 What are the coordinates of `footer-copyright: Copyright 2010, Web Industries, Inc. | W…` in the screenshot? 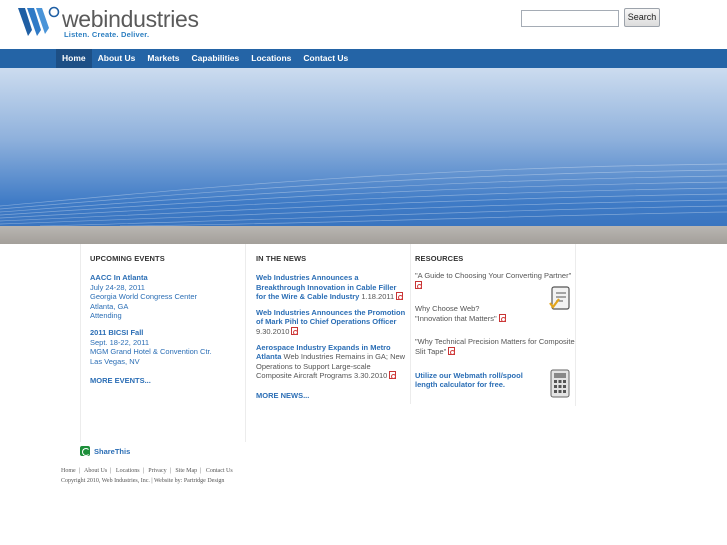 It's located at (143, 481).